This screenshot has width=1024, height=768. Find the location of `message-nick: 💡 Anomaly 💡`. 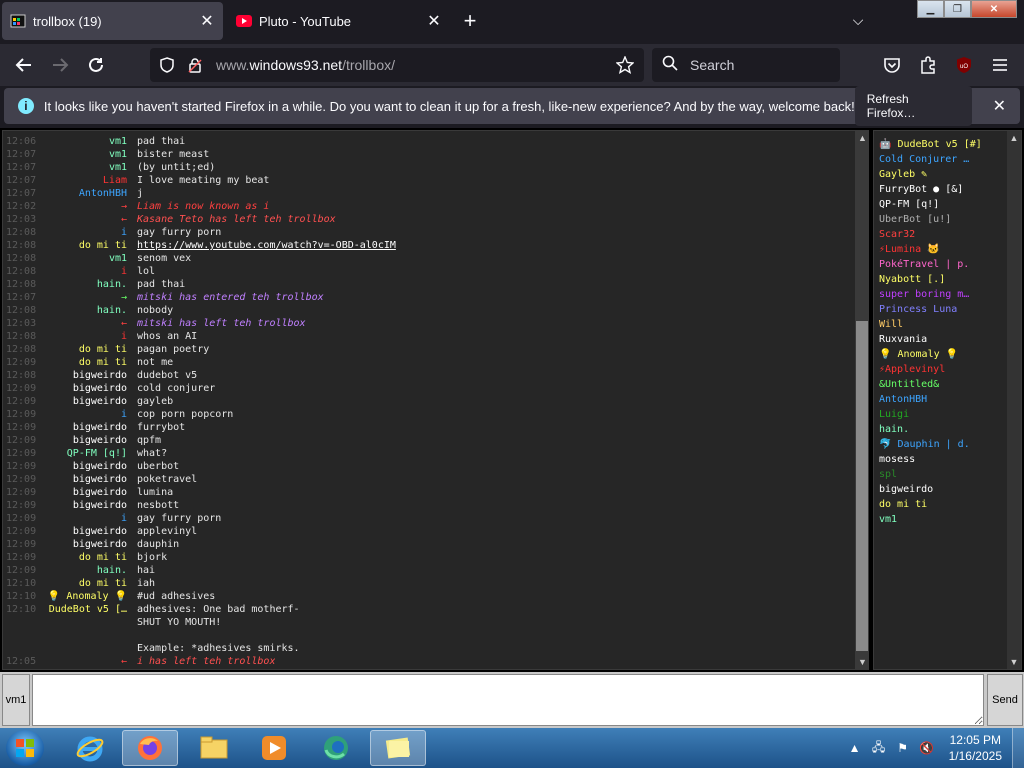

message-nick: 💡 Anomaly 💡 is located at coordinates (84, 596).